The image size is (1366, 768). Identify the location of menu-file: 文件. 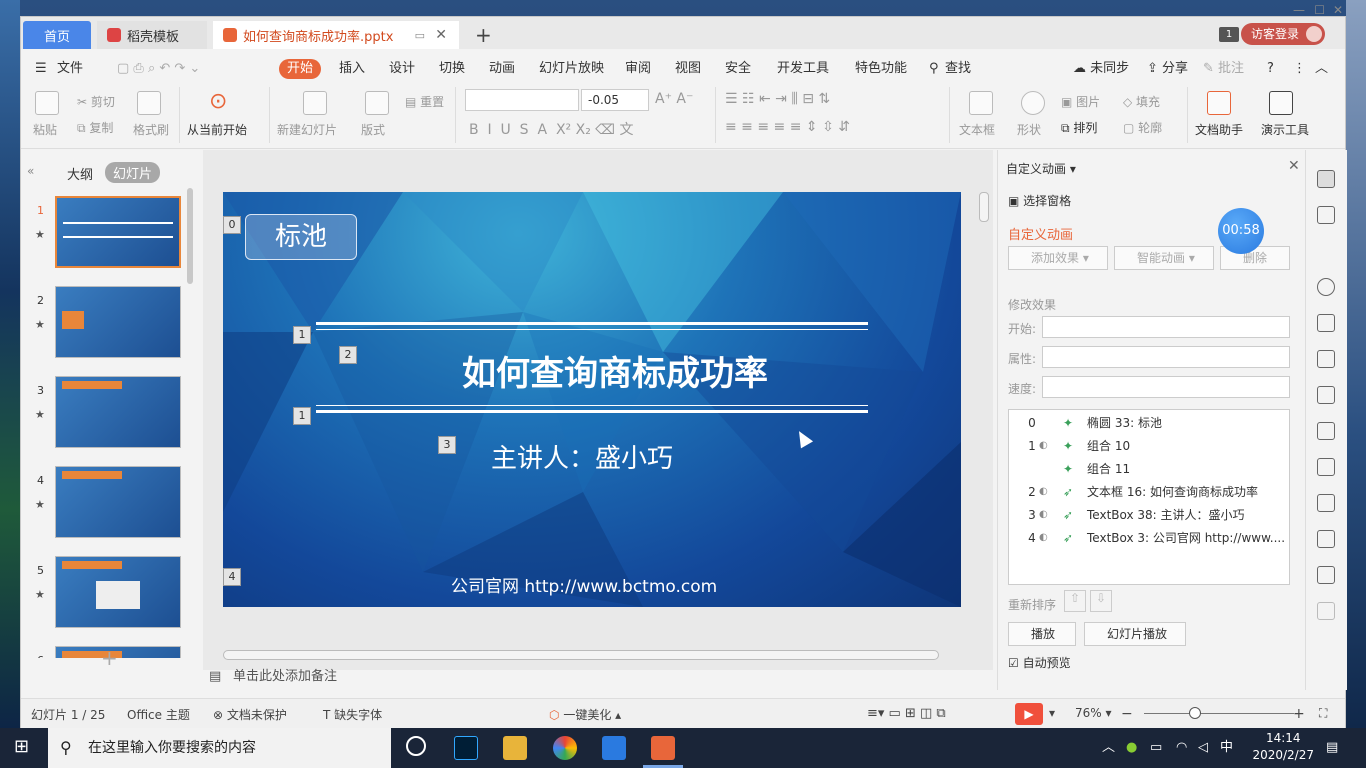
(70, 69).